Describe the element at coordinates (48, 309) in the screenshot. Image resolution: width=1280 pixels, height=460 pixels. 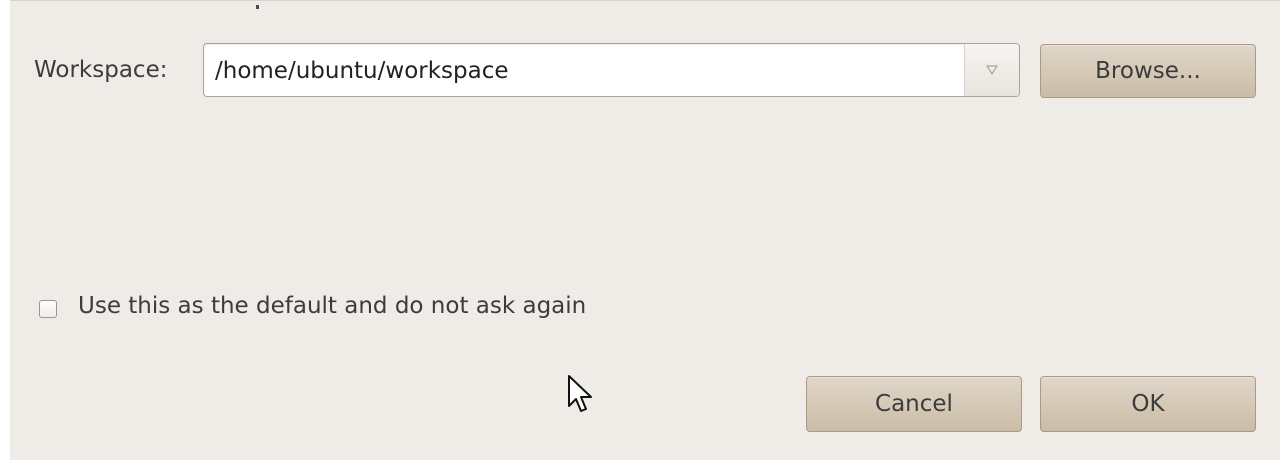
I see `default-workspace-checkbox` at that location.